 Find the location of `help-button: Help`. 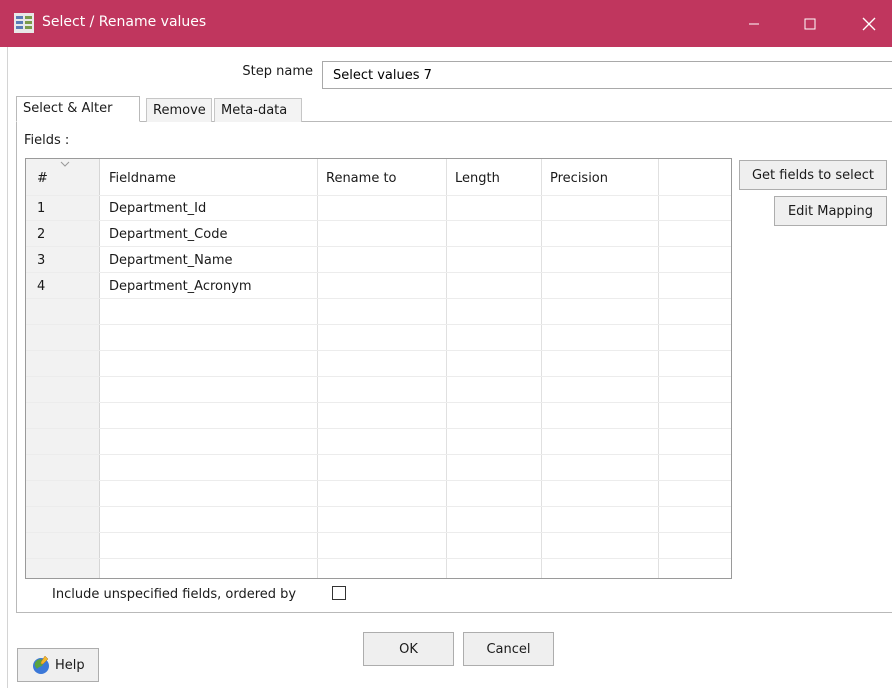

help-button: Help is located at coordinates (58, 665).